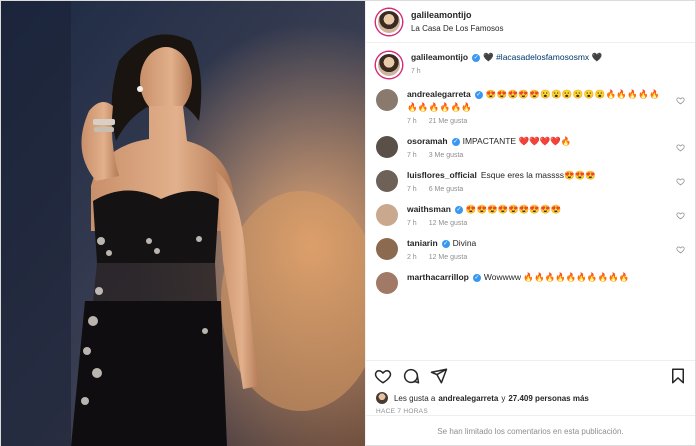  I want to click on likes-middle: y, so click(503, 398).